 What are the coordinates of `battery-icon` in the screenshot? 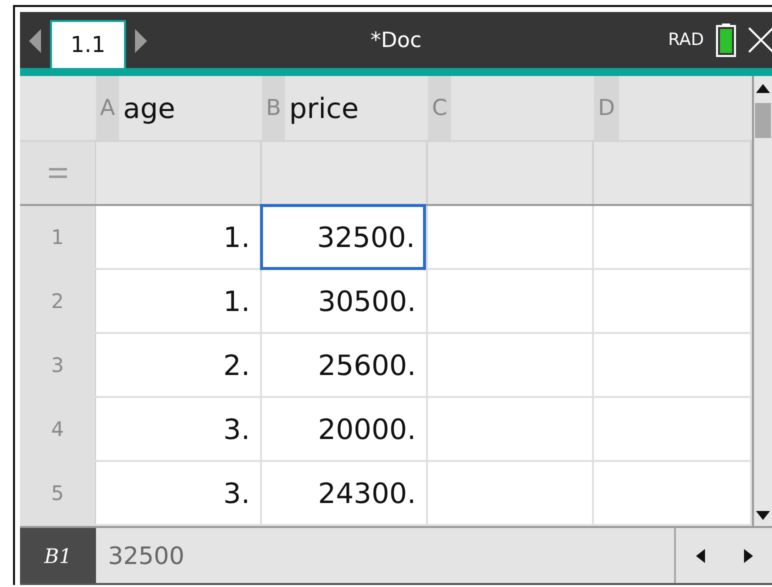 It's located at (726, 40).